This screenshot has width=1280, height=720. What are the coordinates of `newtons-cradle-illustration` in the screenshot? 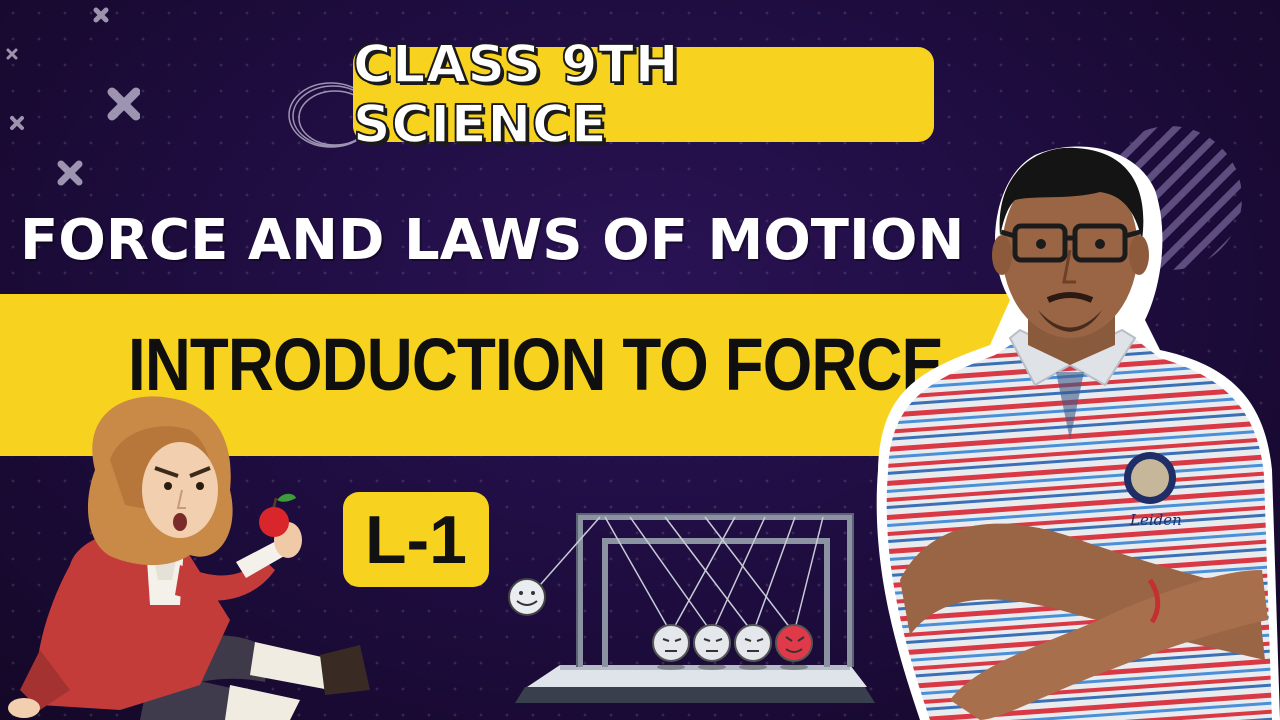 It's located at (691, 608).